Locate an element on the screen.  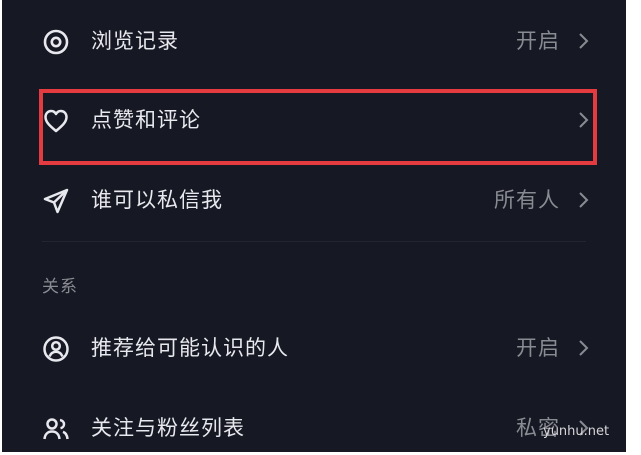
watermark: yunhu.net is located at coordinates (576, 431).